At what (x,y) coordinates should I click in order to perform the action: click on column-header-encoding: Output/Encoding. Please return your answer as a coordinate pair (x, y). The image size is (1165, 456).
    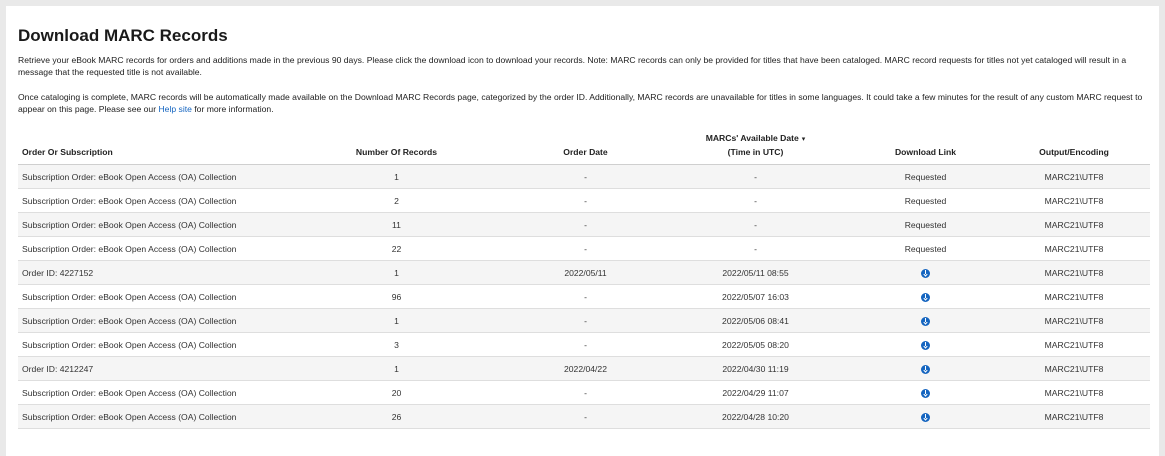
    Looking at the image, I should click on (1074, 148).